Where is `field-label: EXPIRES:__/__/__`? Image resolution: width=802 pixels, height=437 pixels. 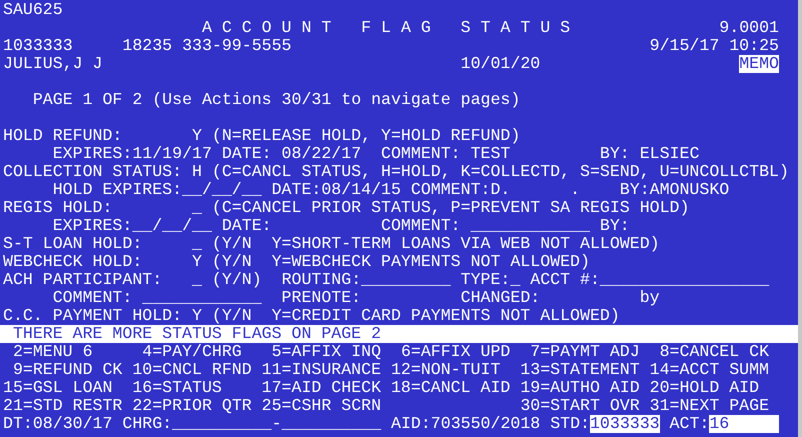
field-label: EXPIRES:__/__/__ is located at coordinates (132, 226).